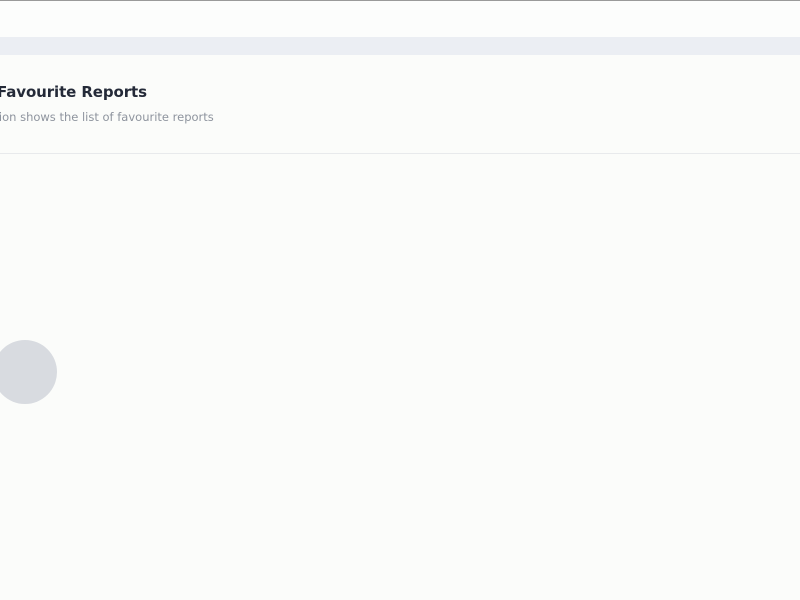 The image size is (800, 600). What do you see at coordinates (28, 372) in the screenshot?
I see `loading-placeholder-circle` at bounding box center [28, 372].